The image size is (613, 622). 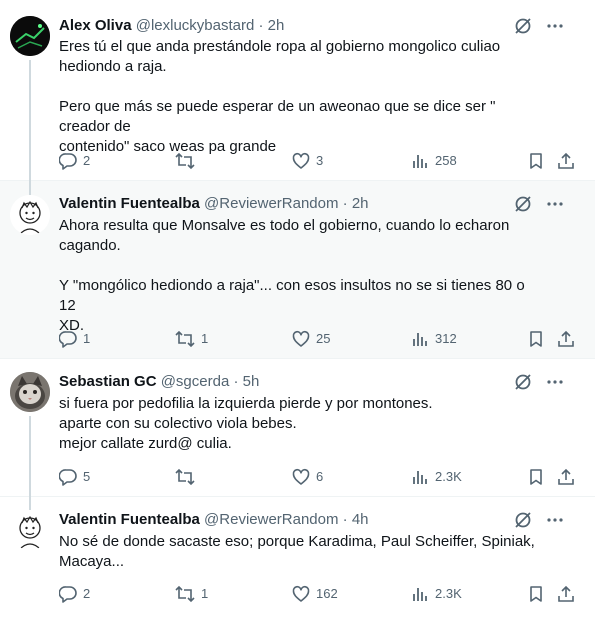 I want to click on like-count: 3, so click(x=320, y=160).